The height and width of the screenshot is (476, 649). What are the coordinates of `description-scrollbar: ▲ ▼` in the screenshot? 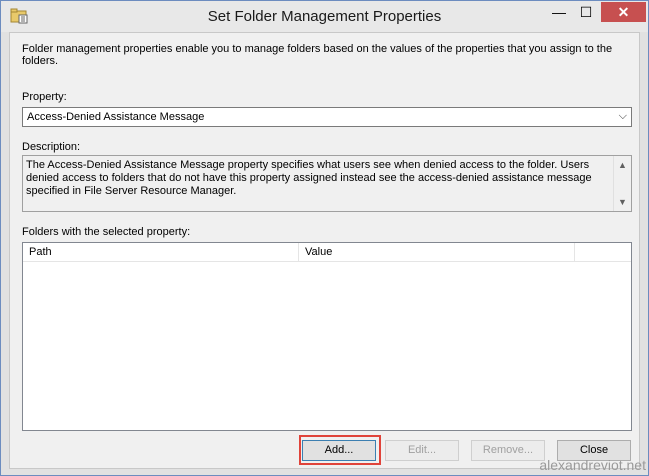 It's located at (622, 183).